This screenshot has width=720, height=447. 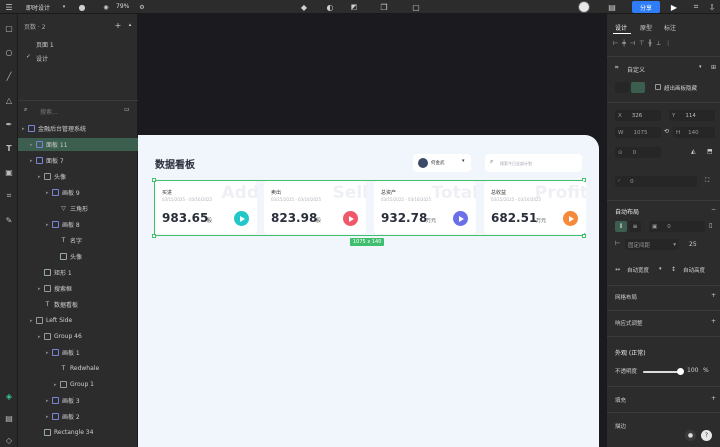 I want to click on x-field: X 326, so click(x=638, y=115).